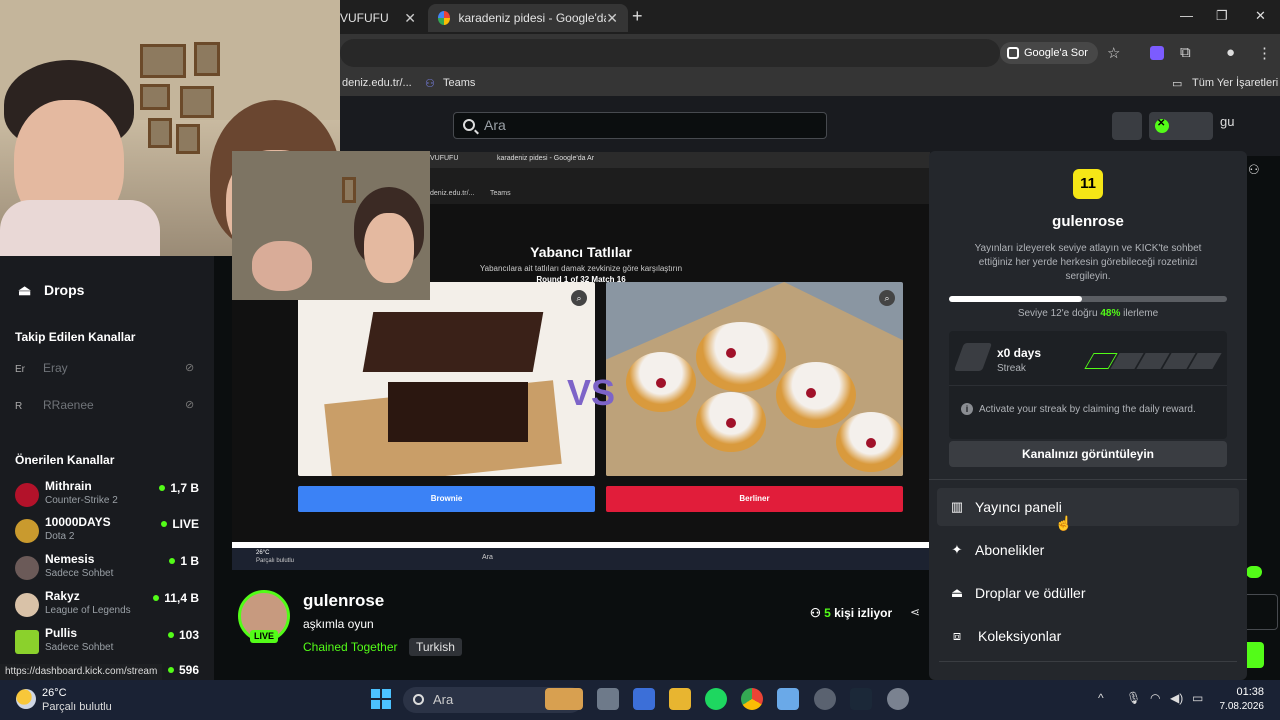 This screenshot has height=720, width=1280. I want to click on divider, so click(1088, 479).